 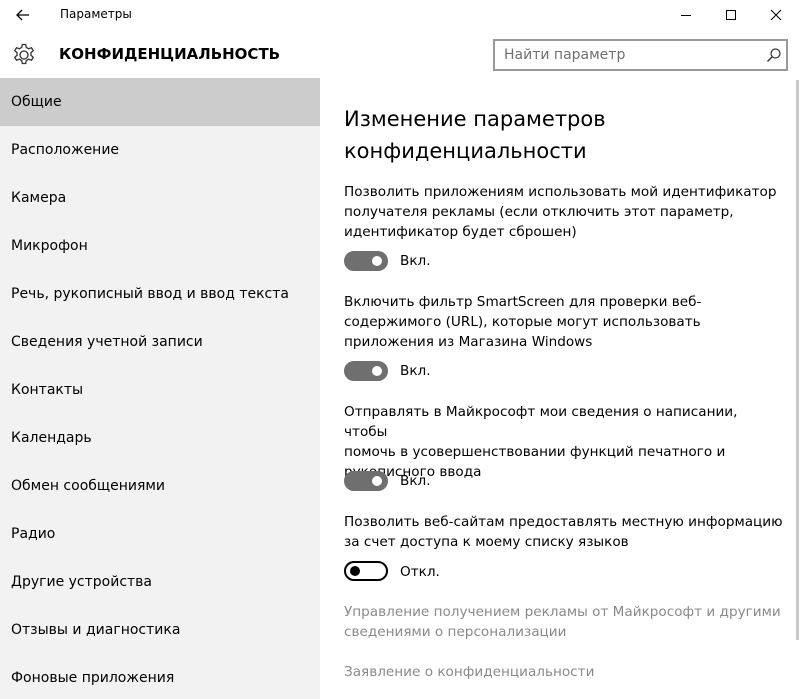 What do you see at coordinates (39, 198) in the screenshot?
I see `sidebar-item-label: Камера` at bounding box center [39, 198].